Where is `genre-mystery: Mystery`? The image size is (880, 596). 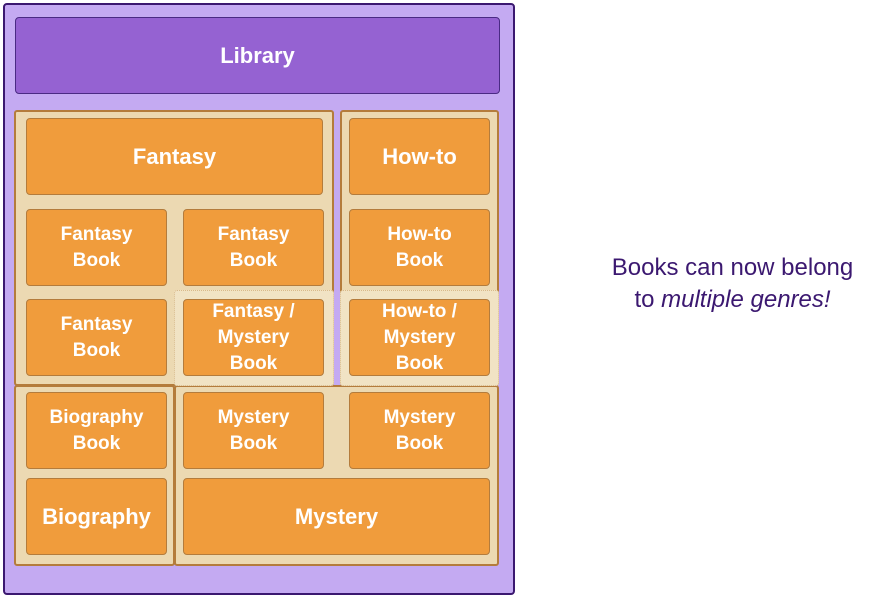
genre-mystery: Mystery is located at coordinates (336, 516).